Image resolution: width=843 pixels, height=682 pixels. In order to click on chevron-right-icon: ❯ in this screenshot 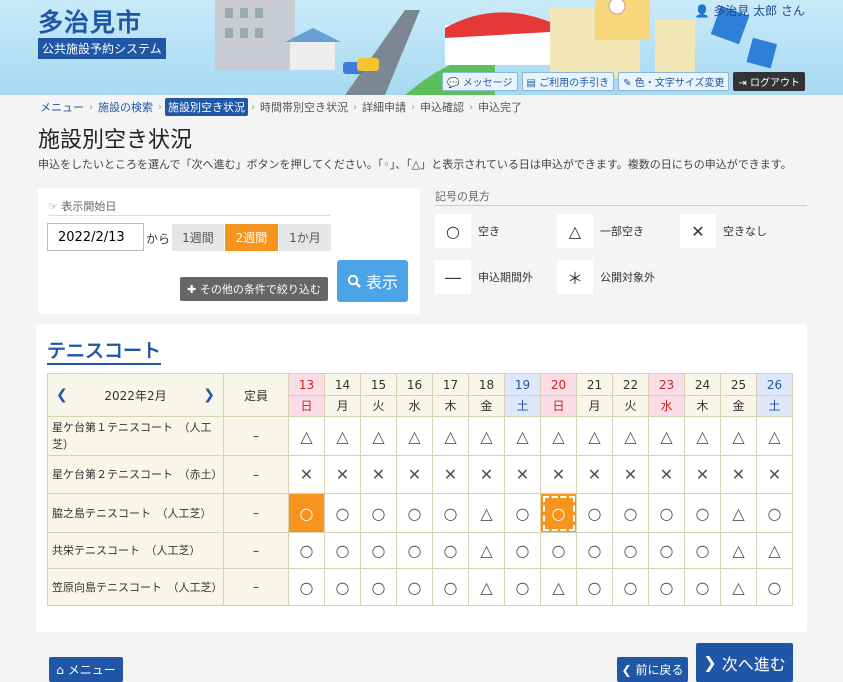, I will do `click(209, 395)`.